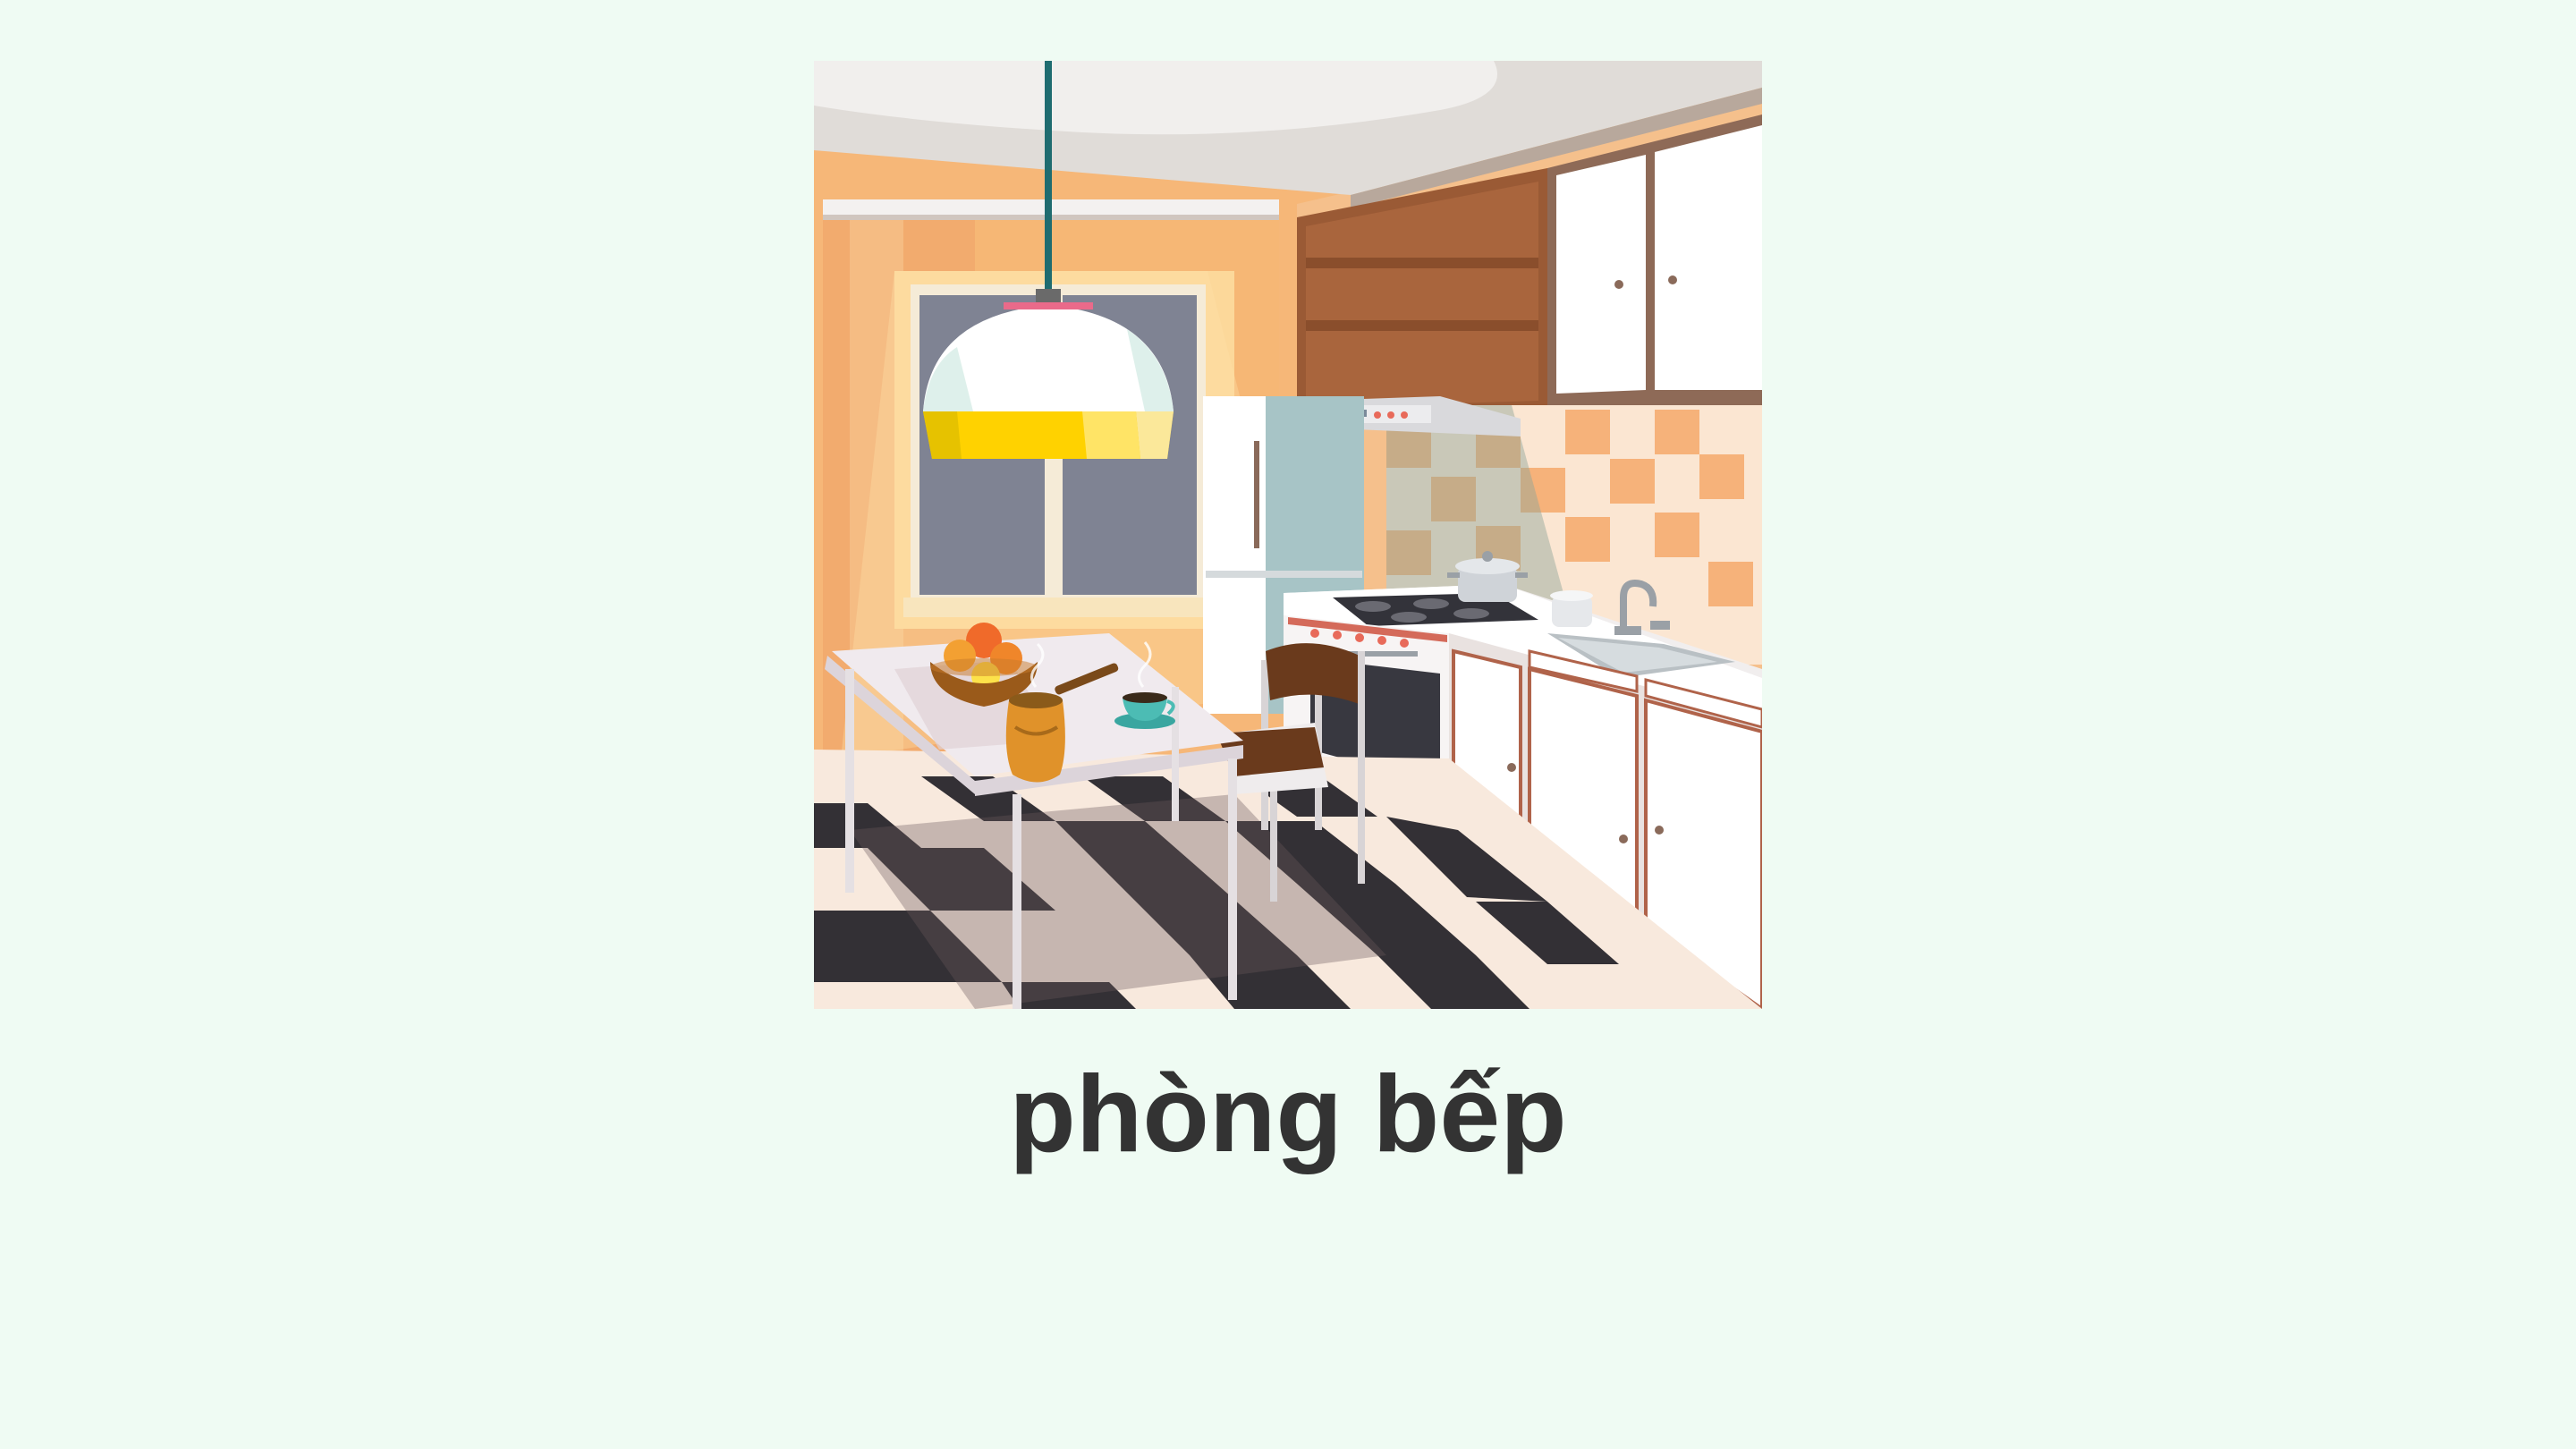 Image resolution: width=2576 pixels, height=1449 pixels. Describe the element at coordinates (1571, 608) in the screenshot. I see `kettle` at that location.